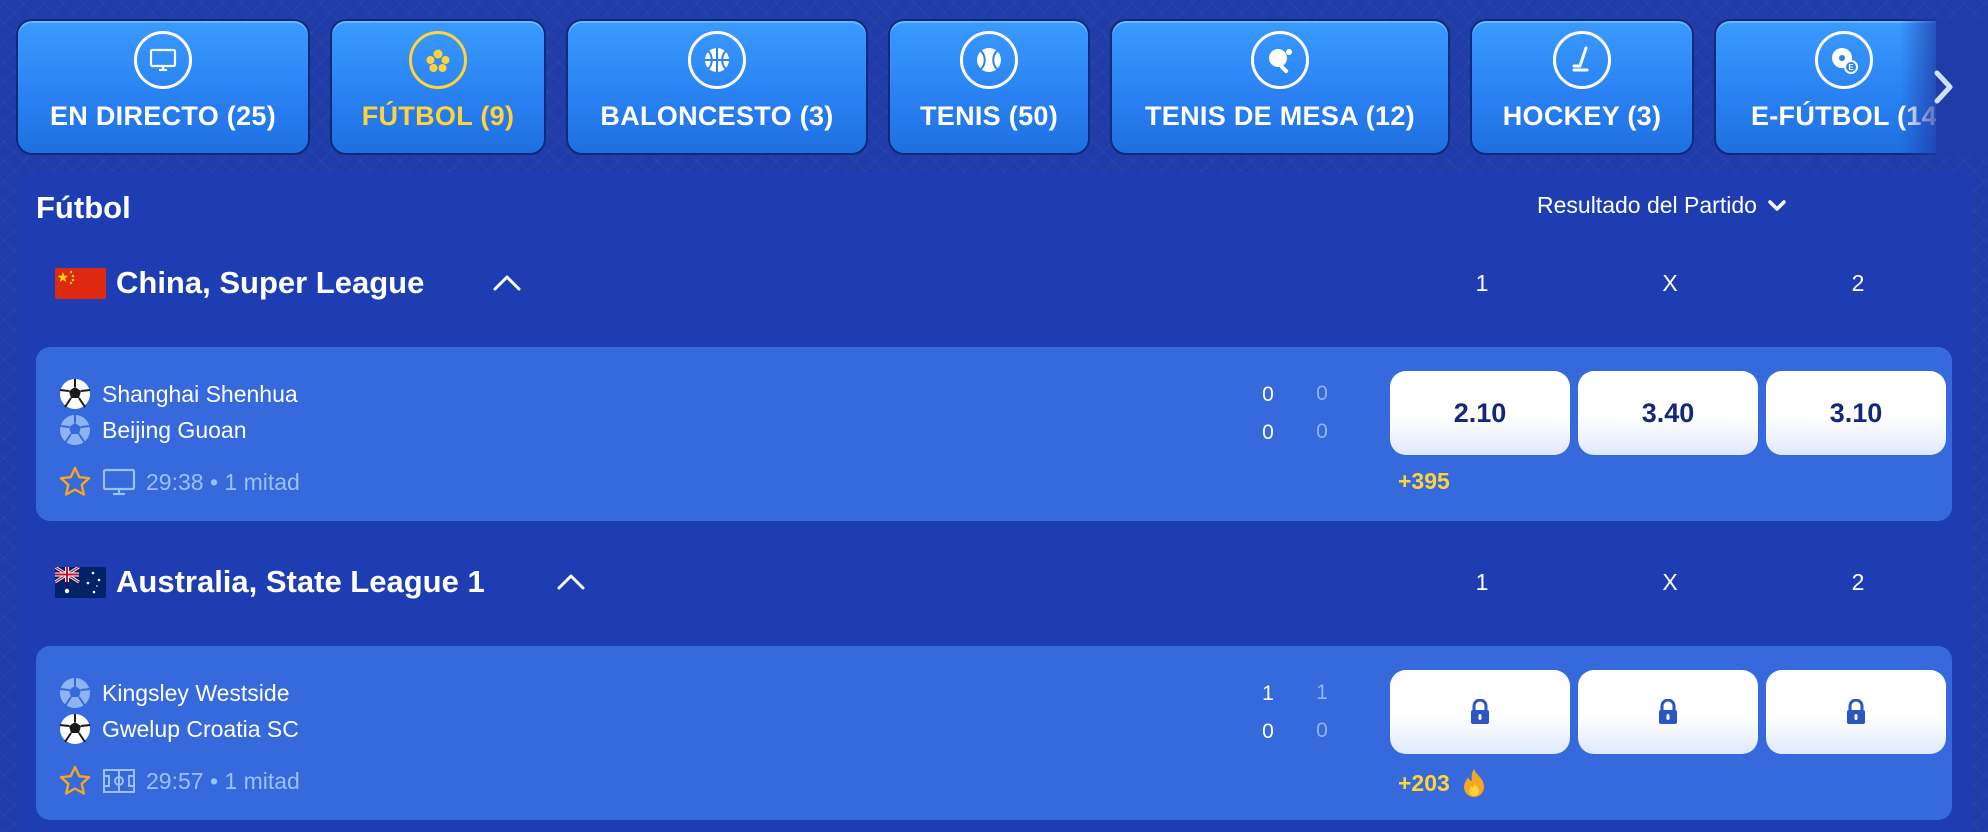 Image resolution: width=1988 pixels, height=832 pixels. Describe the element at coordinates (1280, 116) in the screenshot. I see `tab-label: TENIS DE MESA (12)` at that location.